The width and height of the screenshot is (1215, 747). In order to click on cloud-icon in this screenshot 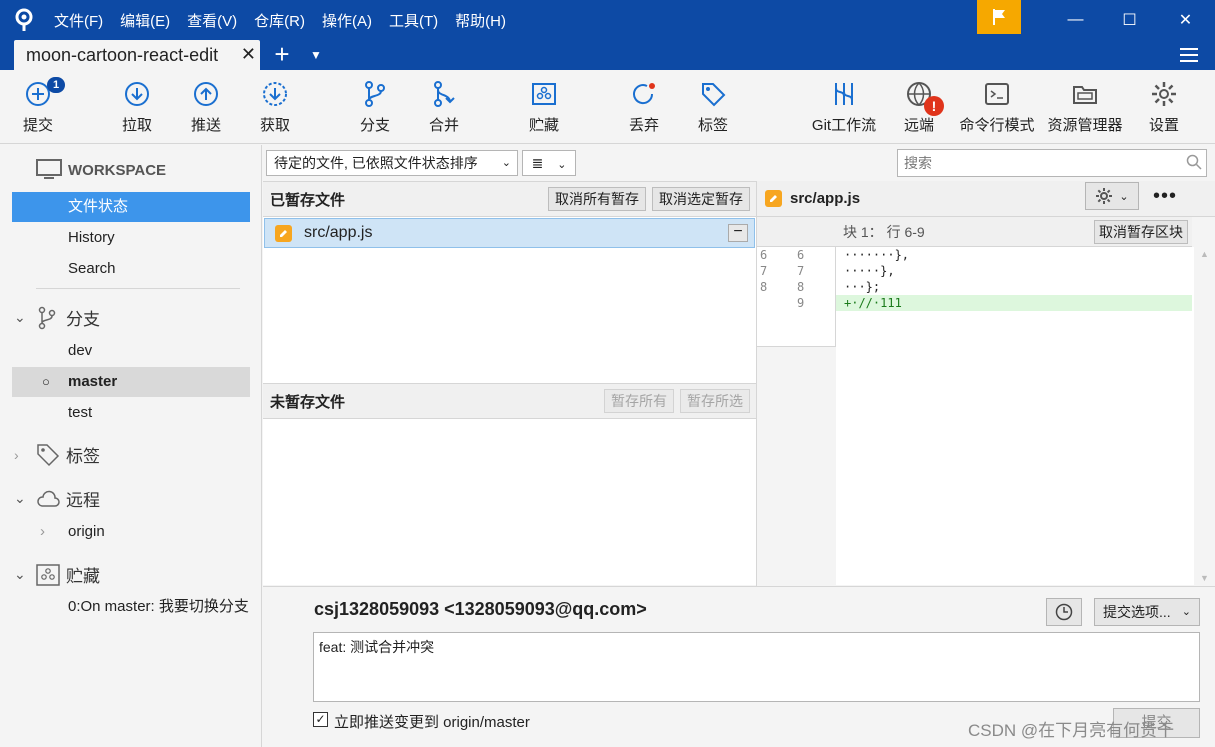, I will do `click(48, 498)`.